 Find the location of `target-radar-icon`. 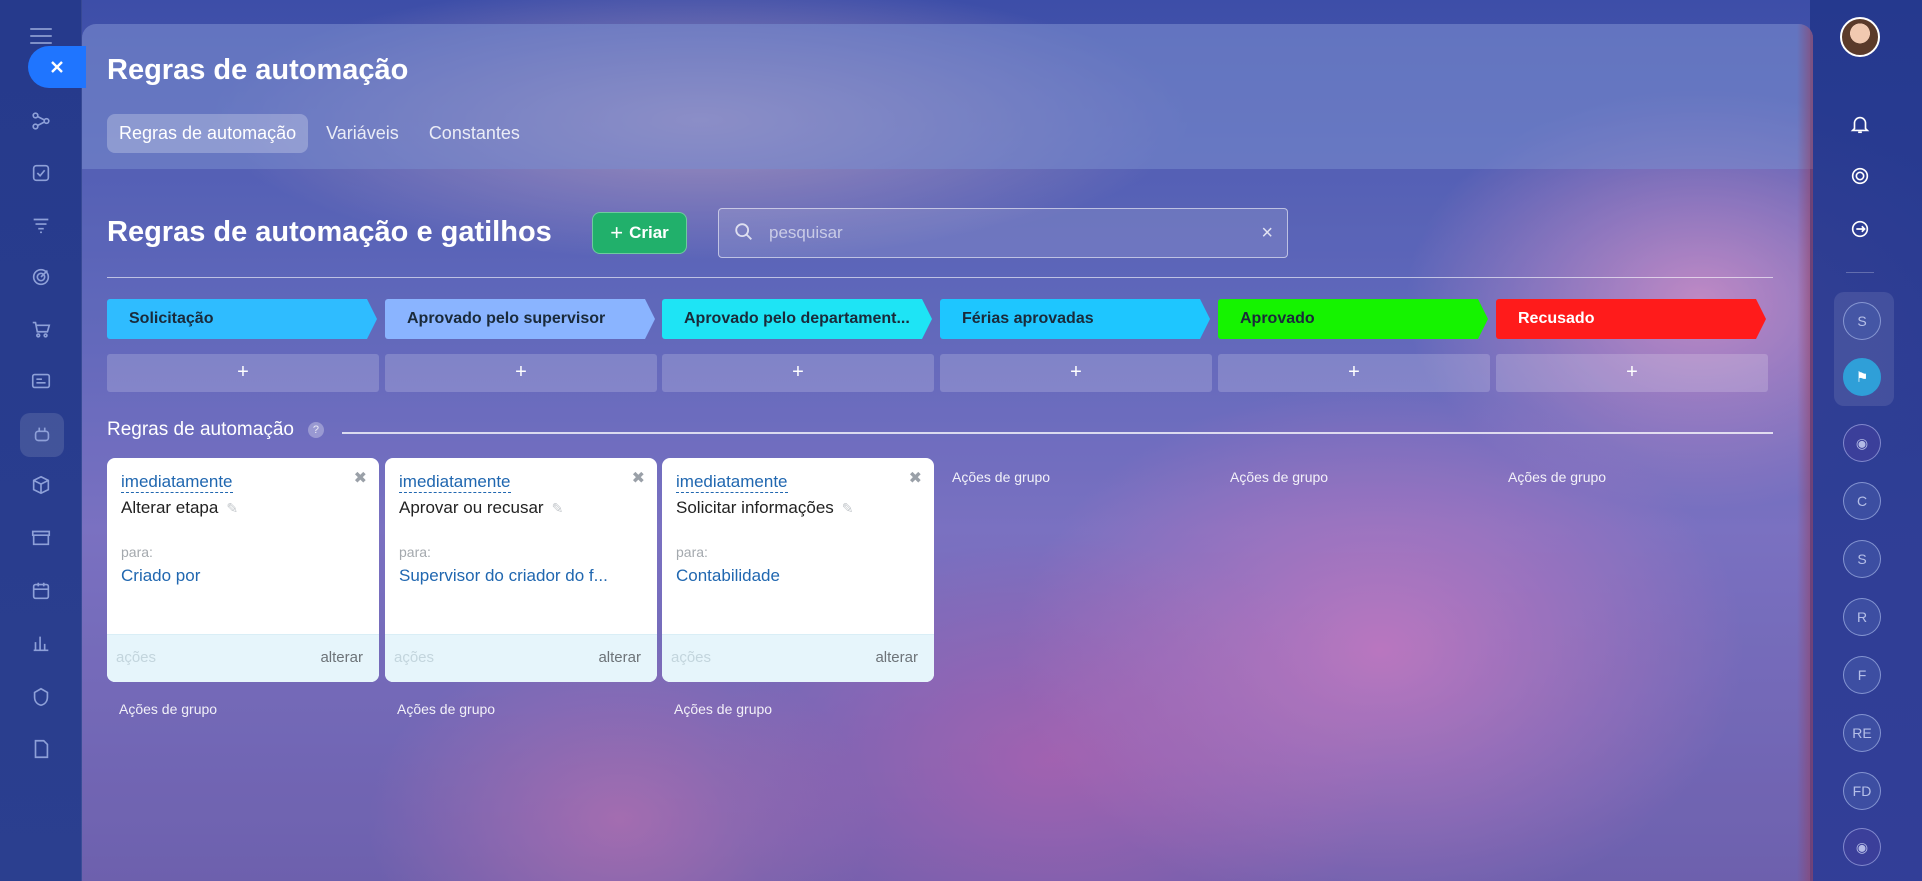

target-radar-icon is located at coordinates (1860, 176).